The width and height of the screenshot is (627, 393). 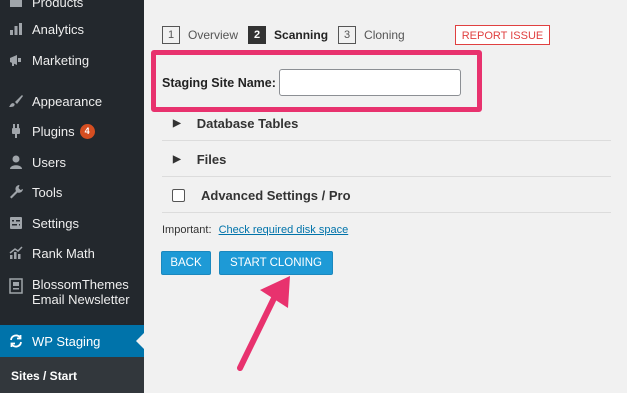 What do you see at coordinates (47, 192) in the screenshot?
I see `sidebar-item-label: Tools` at bounding box center [47, 192].